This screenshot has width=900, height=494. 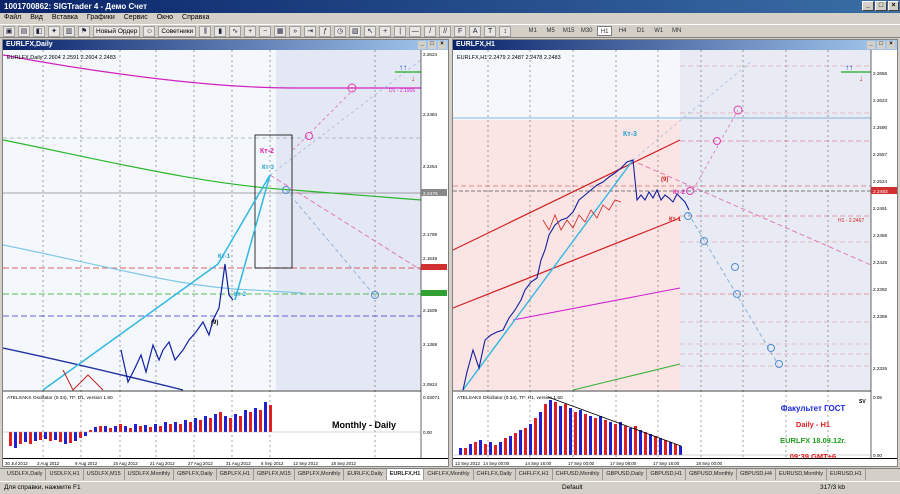 I want to click on candle-chart-icon: ▮, so click(x=220, y=31).